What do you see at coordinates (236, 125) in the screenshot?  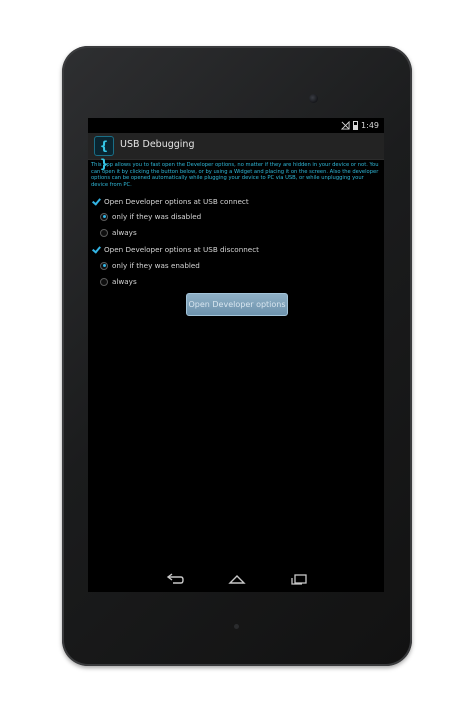 I see `status-bar: 1:49` at bounding box center [236, 125].